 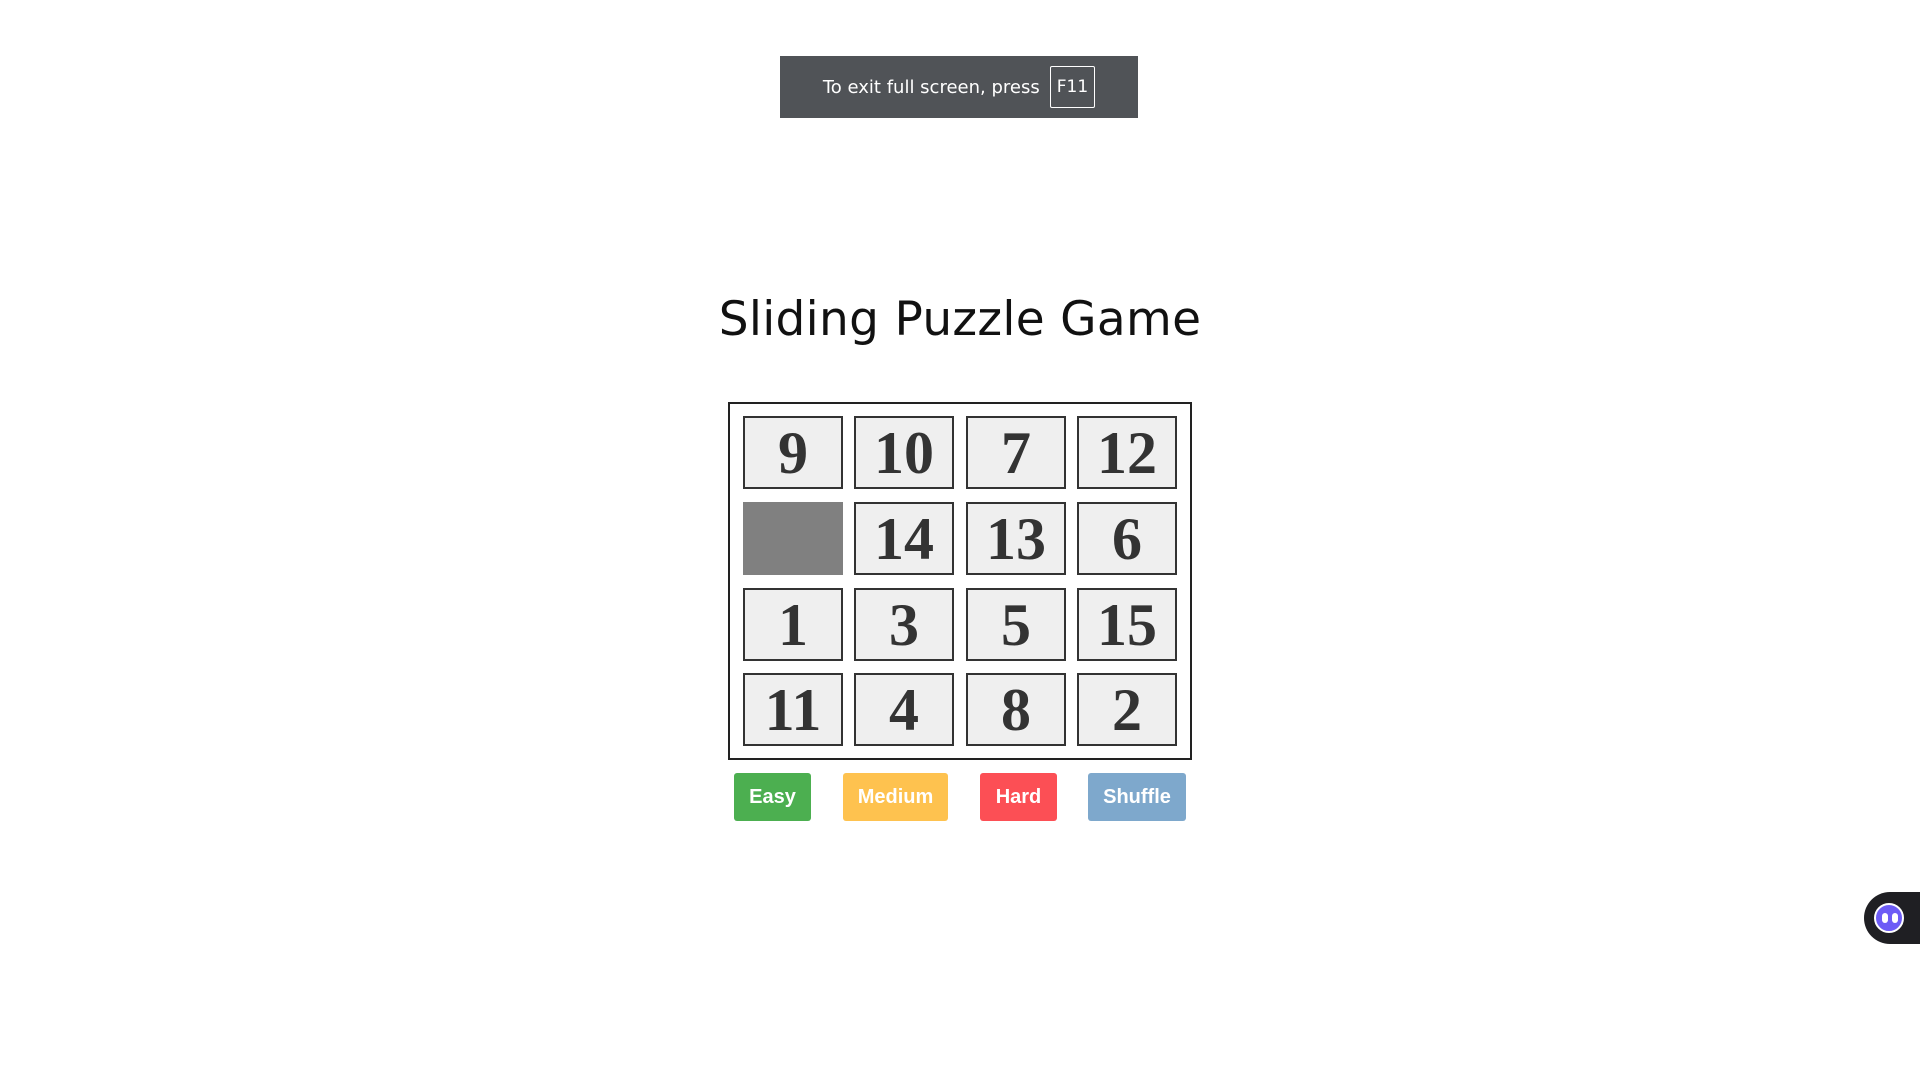 What do you see at coordinates (1016, 709) in the screenshot?
I see `puzzle-tile: 8` at bounding box center [1016, 709].